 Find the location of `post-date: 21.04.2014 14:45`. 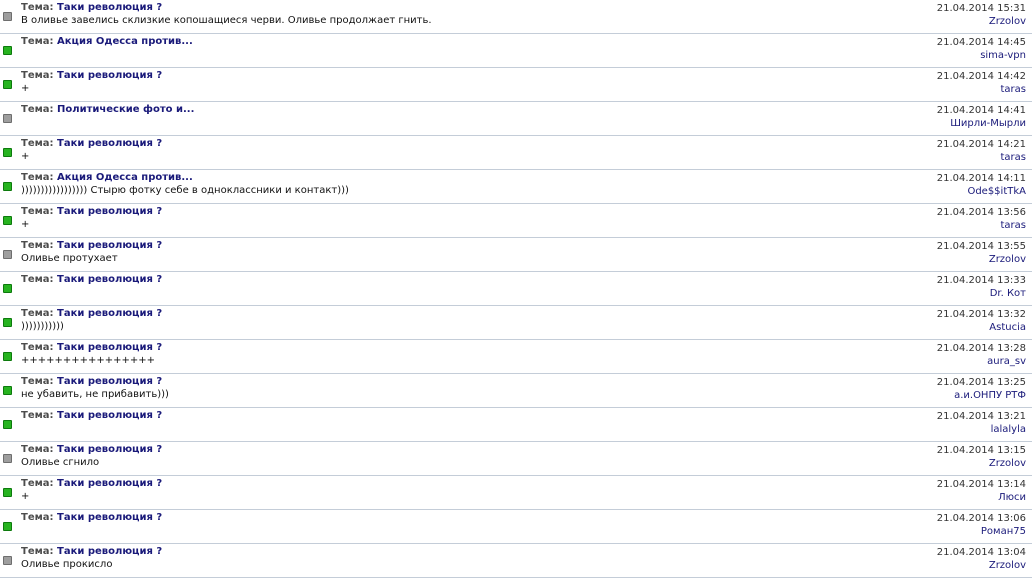

post-date: 21.04.2014 14:45 is located at coordinates (981, 42).